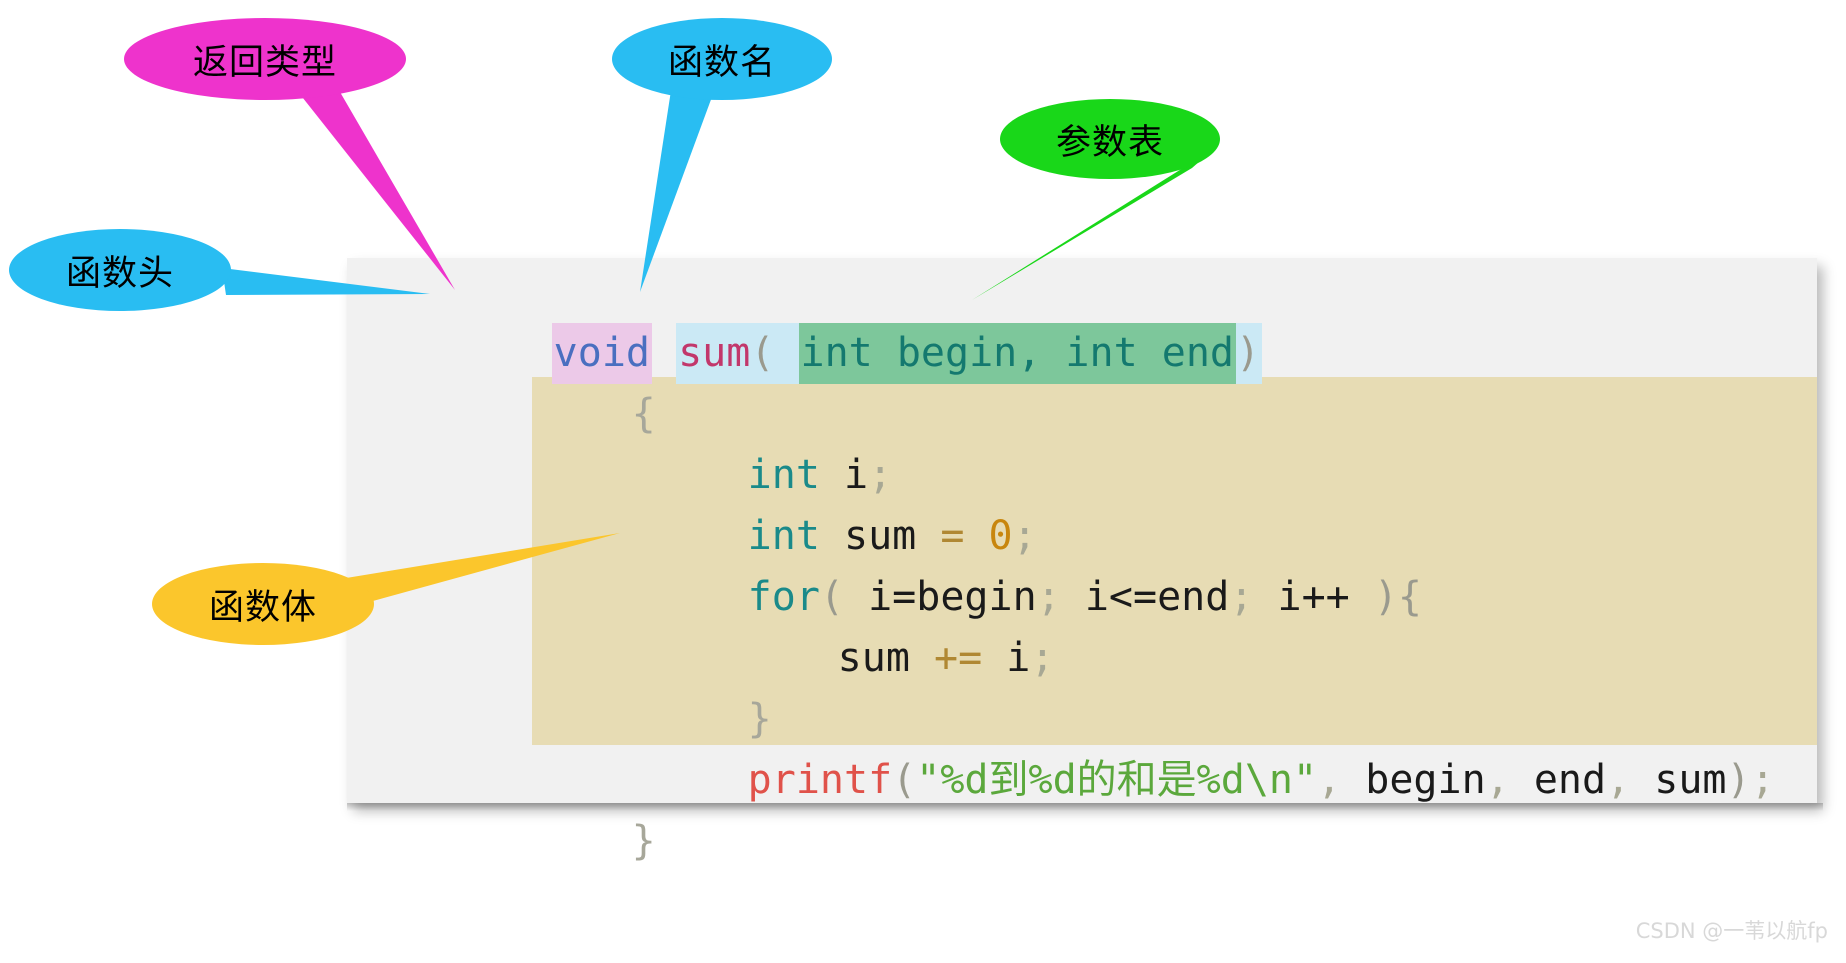 The image size is (1846, 963). Describe the element at coordinates (264, 62) in the screenshot. I see `callout-return-type-label: 返回类型` at that location.